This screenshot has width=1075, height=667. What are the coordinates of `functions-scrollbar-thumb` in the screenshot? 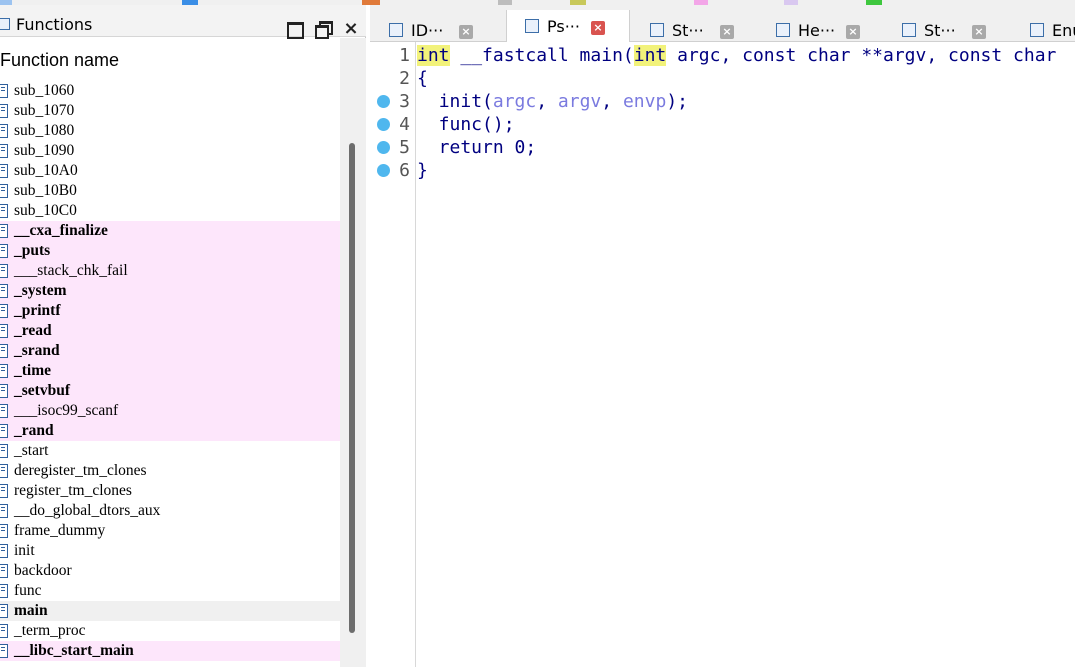 It's located at (352, 388).